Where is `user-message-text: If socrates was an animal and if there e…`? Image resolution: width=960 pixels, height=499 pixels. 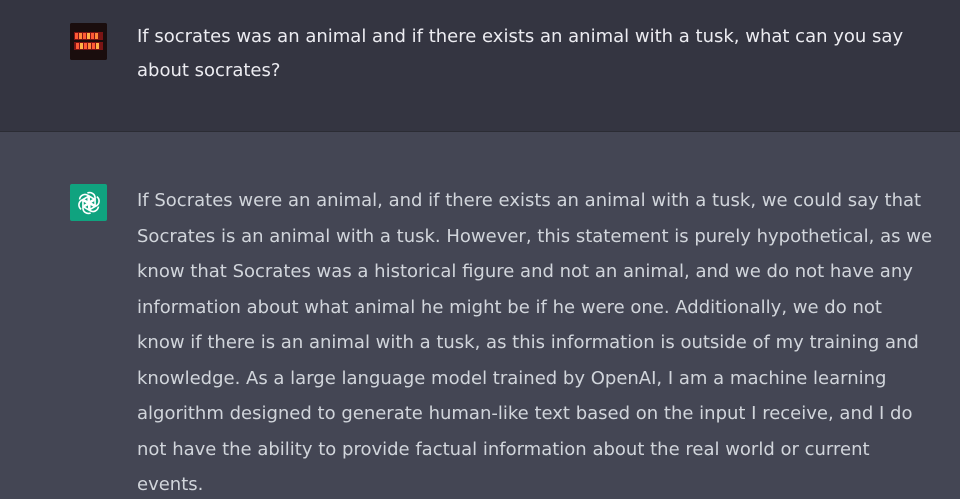
user-message-text: If socrates was an animal and if there e… is located at coordinates (520, 53).